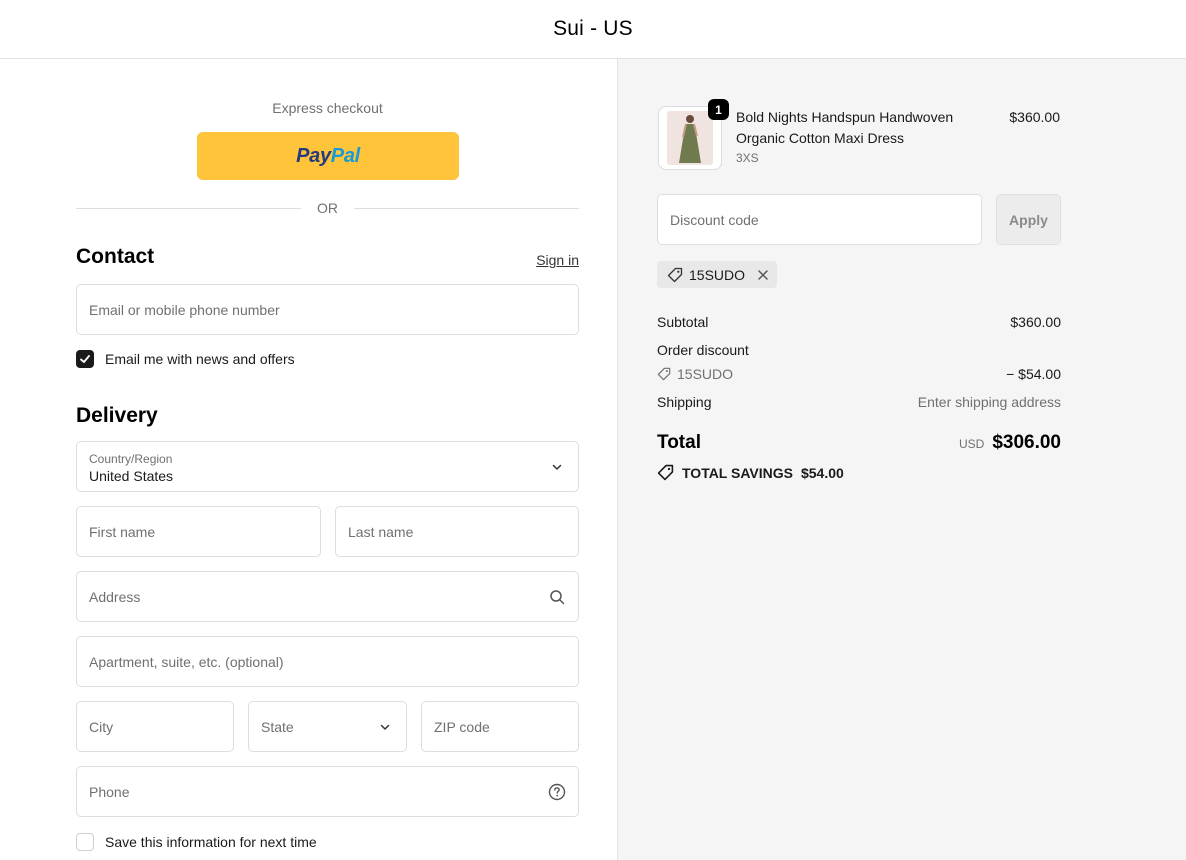 The width and height of the screenshot is (1186, 860). I want to click on savings-label: TOTAL SAVINGS, so click(737, 472).